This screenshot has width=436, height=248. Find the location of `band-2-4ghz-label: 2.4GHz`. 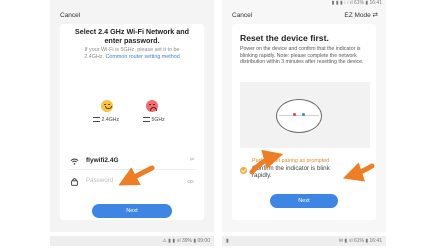

band-2-4ghz-label: 2.4GHz is located at coordinates (110, 120).